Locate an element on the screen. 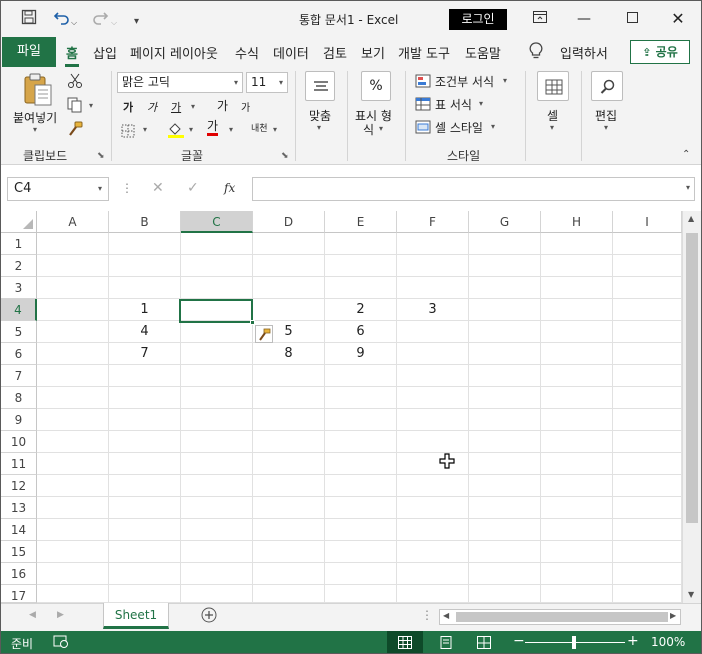 Image resolution: width=702 pixels, height=654 pixels. row-header-14: 14 is located at coordinates (19, 530).